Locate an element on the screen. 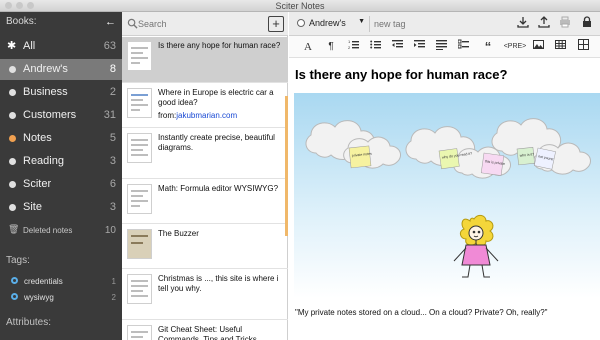 The height and width of the screenshot is (340, 600). sidebar-item-notes: Notes 5 is located at coordinates (61, 138).